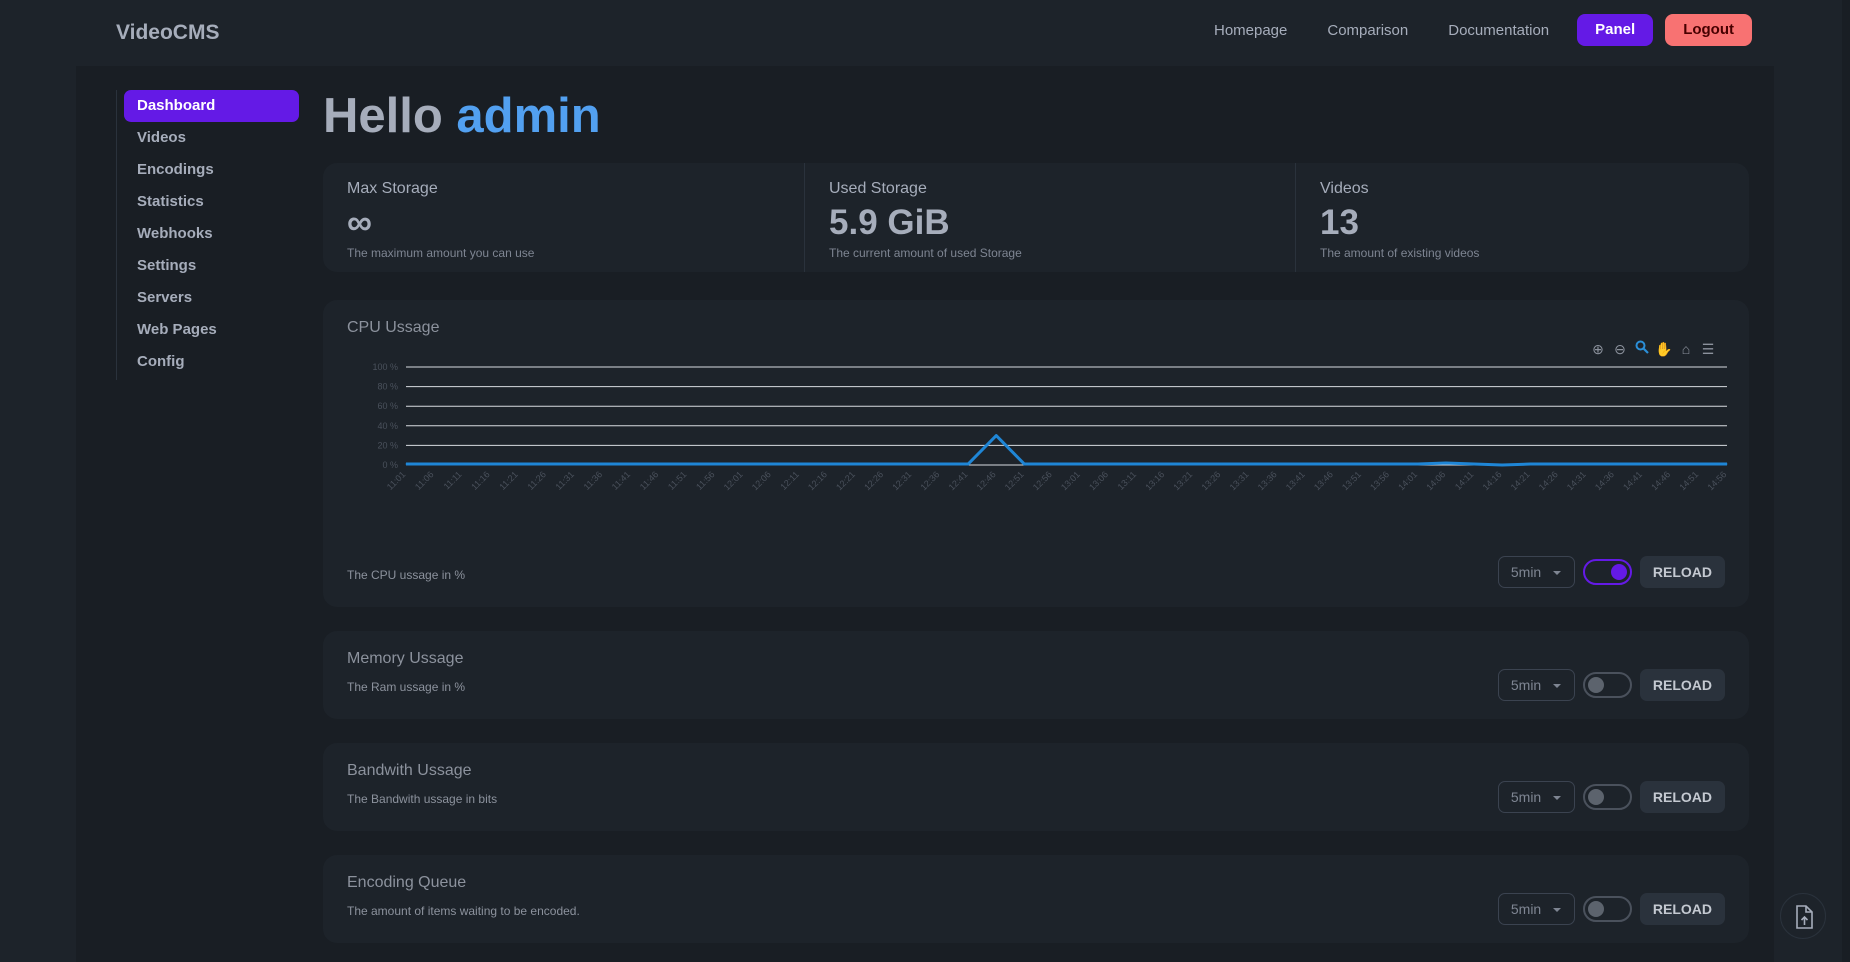 Image resolution: width=1850 pixels, height=962 pixels. I want to click on y-tick-label: 60 %, so click(387, 406).